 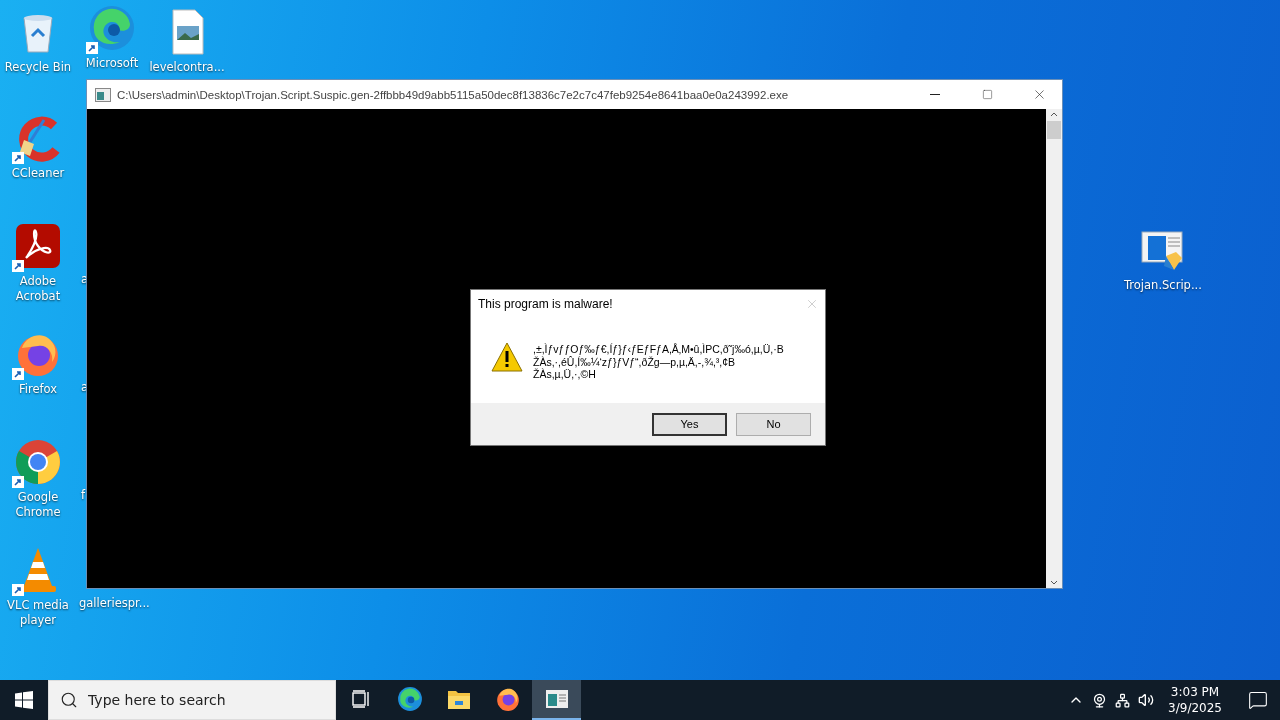 I want to click on dialog-message: ,±,ÌƒvƒƒOƒ‰ƒ€,Íƒ}ƒ‹ƒEƒFƒA,Å‚M•û,ÌPC,ð˜j‰ó,µ,Ü,·B ŽÀs,·,éÛ,Í‰¼‘zƒ}ƒVƒ“,ðŽg—p,µ,Ä,-,¾,³,¢B ŽÀs,µ,Ü,·,©H, so click(x=658, y=362).